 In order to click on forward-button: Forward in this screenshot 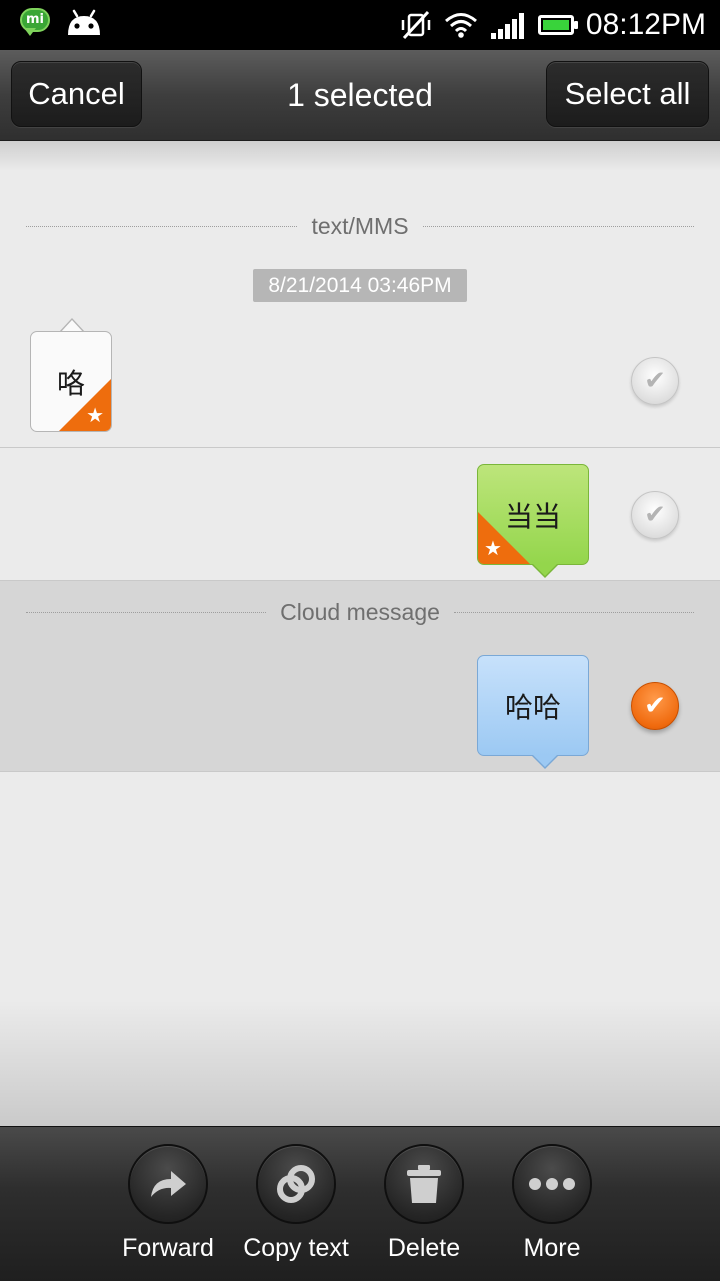, I will do `click(168, 1203)`.